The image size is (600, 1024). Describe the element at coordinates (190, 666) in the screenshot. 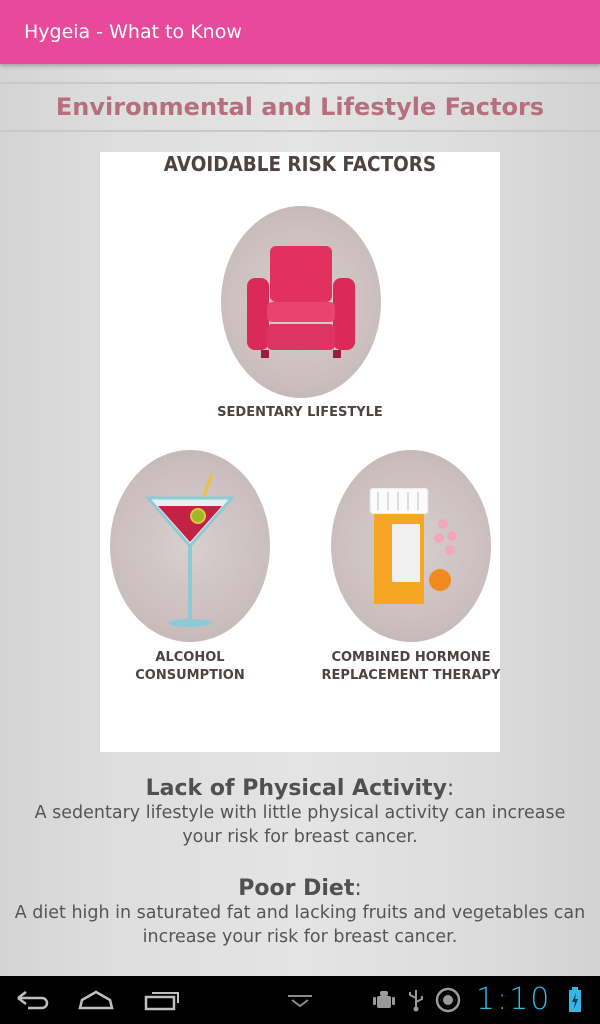

I see `alcohol-label: ALCOHOL CONSUMPTION` at that location.